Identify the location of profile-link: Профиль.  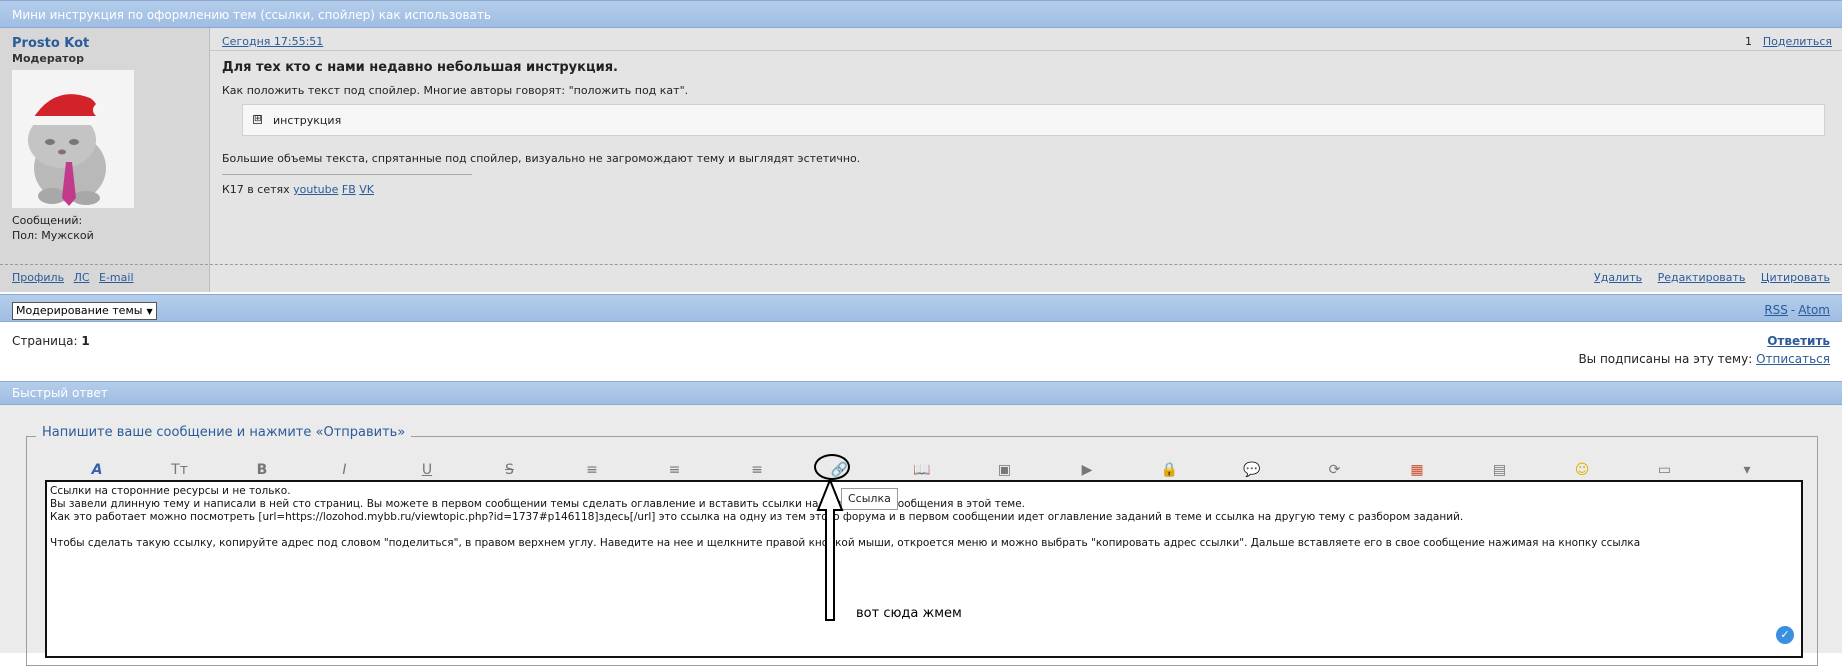
(38, 277).